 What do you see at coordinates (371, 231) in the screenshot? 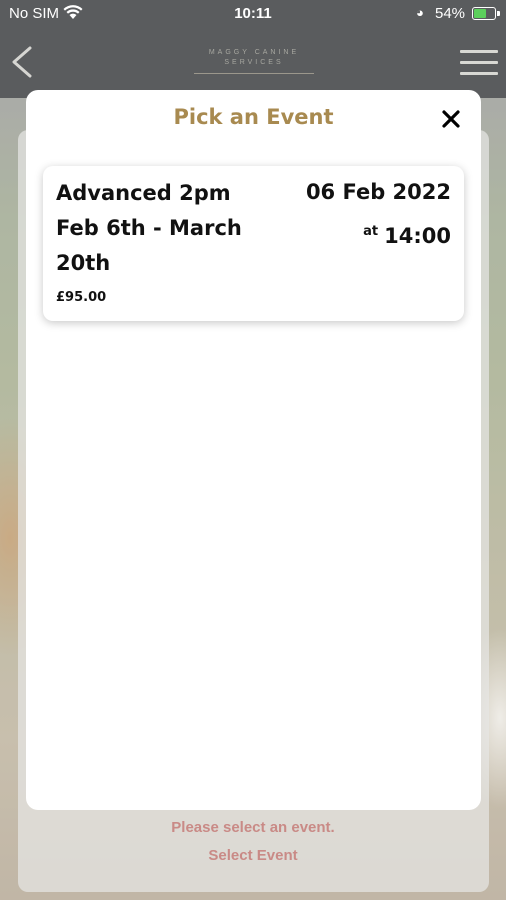
I see `event-at-label: at` at bounding box center [371, 231].